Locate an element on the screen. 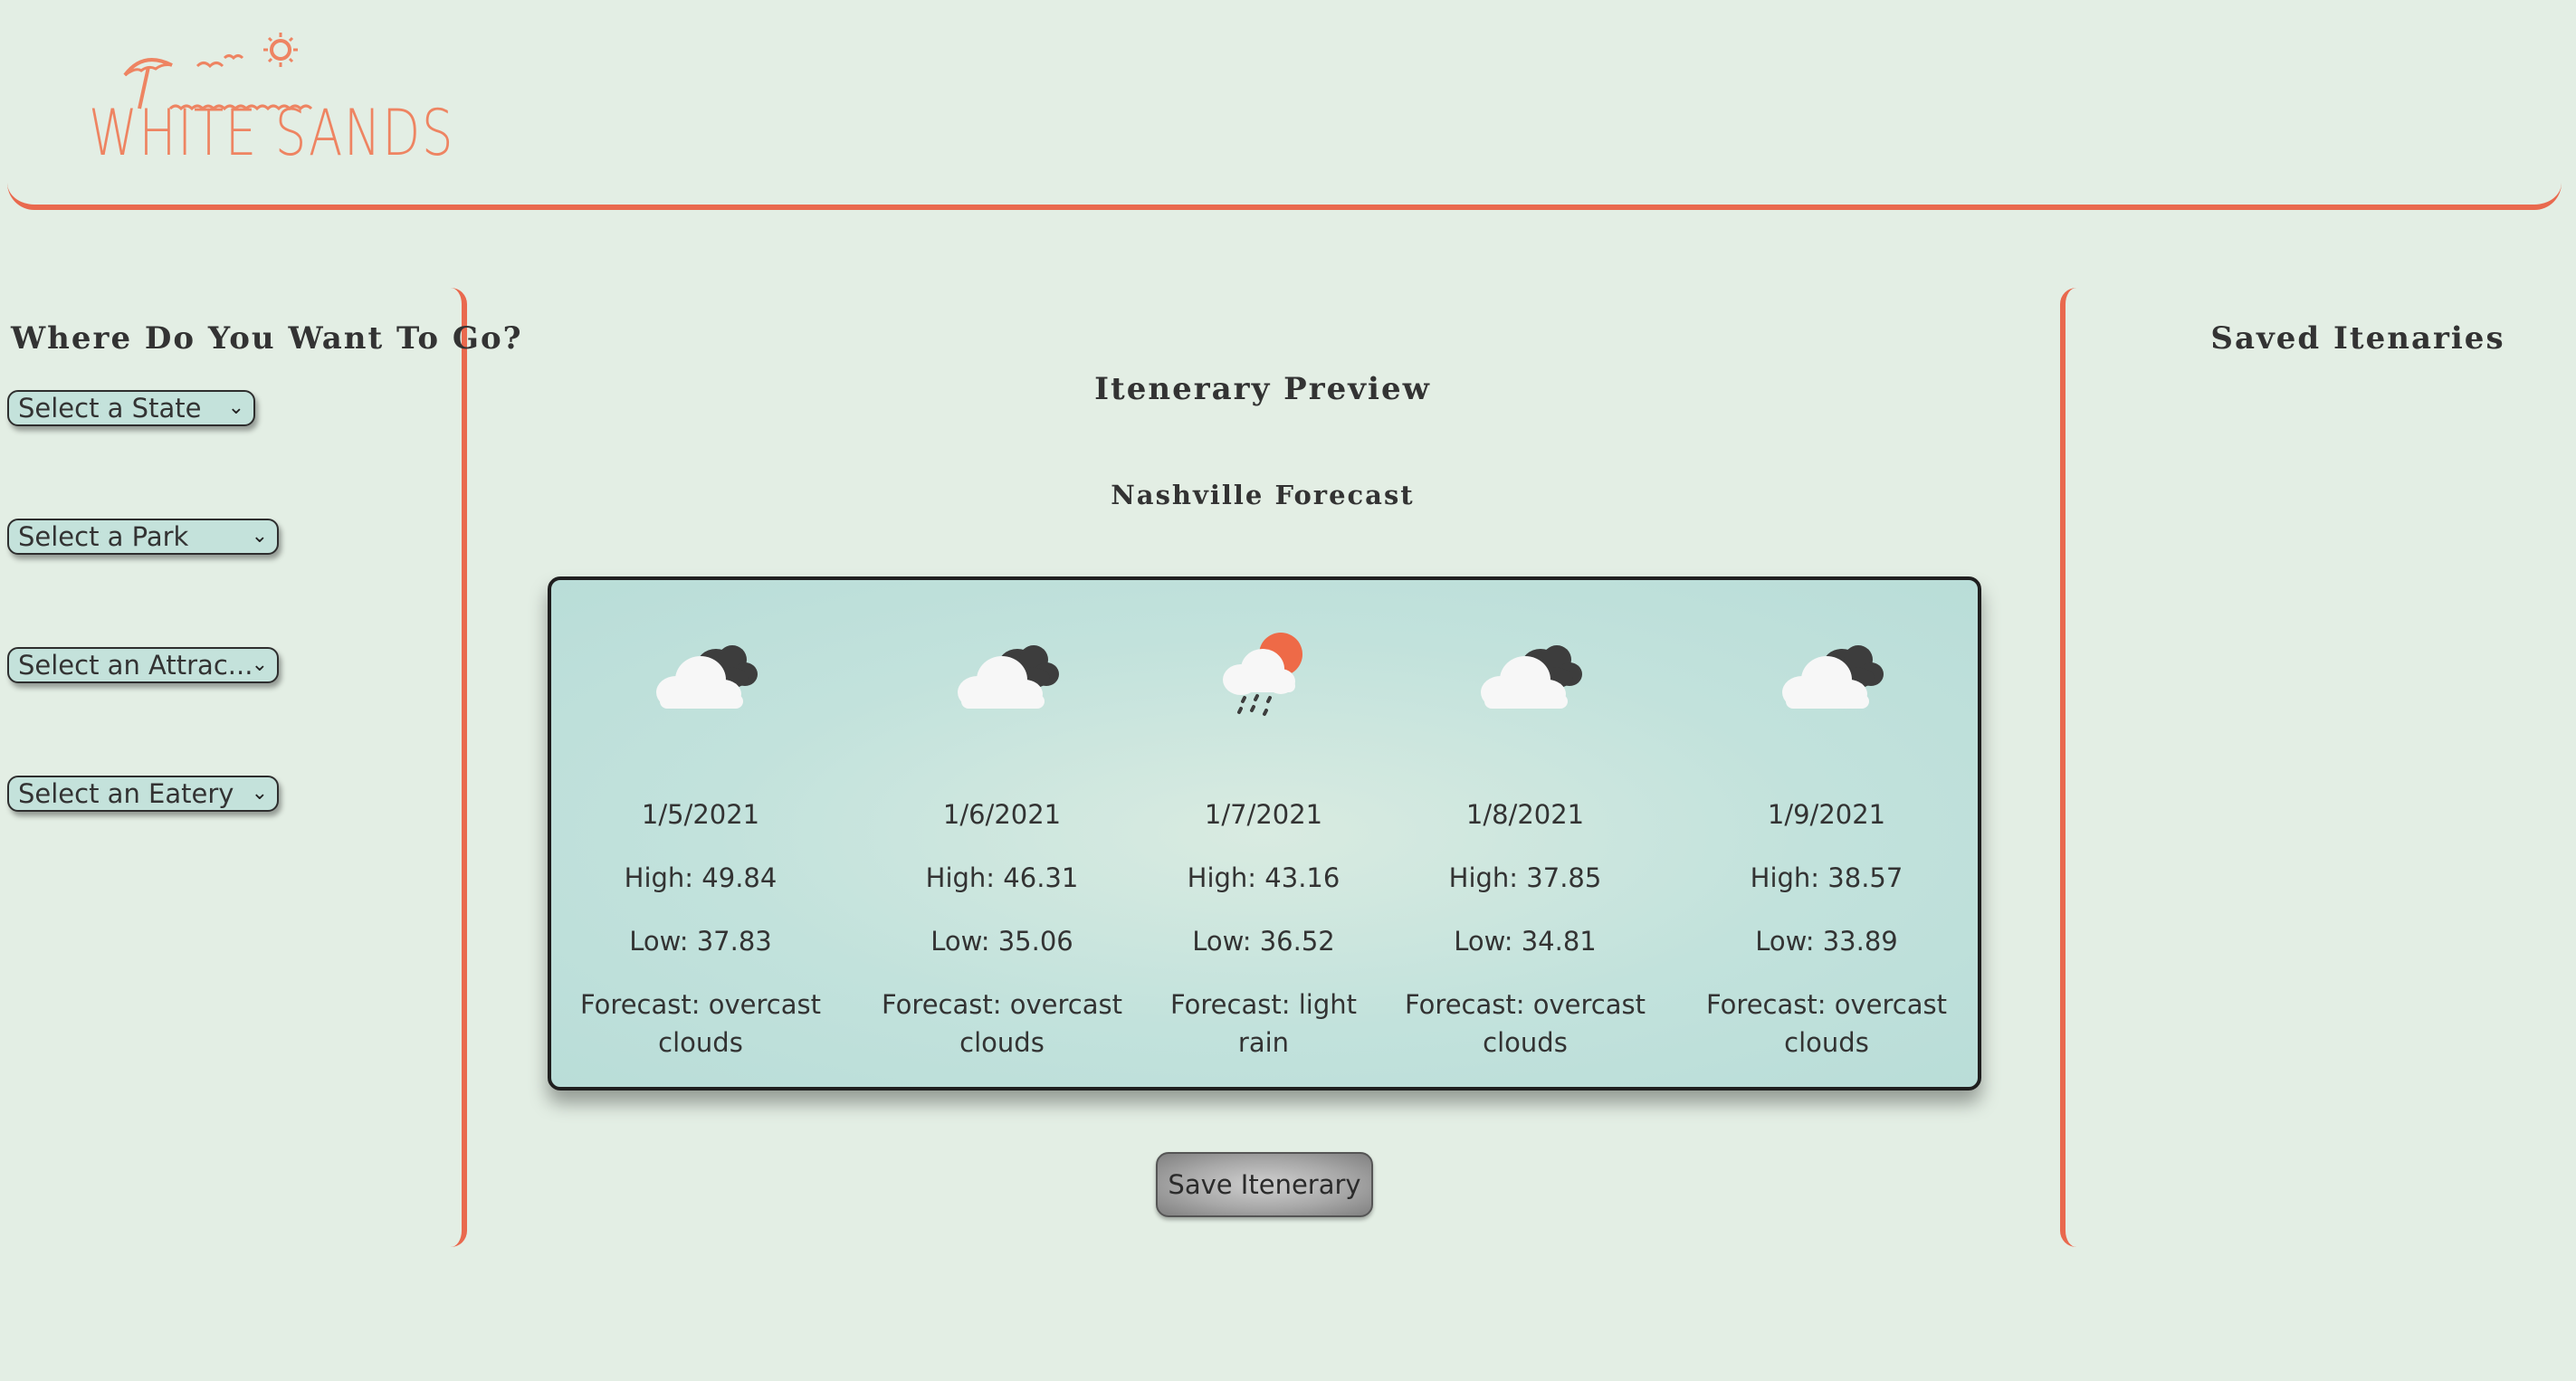 The width and height of the screenshot is (2576, 1381). itinerary-preview-heading: Itenerary Preview is located at coordinates (1262, 389).